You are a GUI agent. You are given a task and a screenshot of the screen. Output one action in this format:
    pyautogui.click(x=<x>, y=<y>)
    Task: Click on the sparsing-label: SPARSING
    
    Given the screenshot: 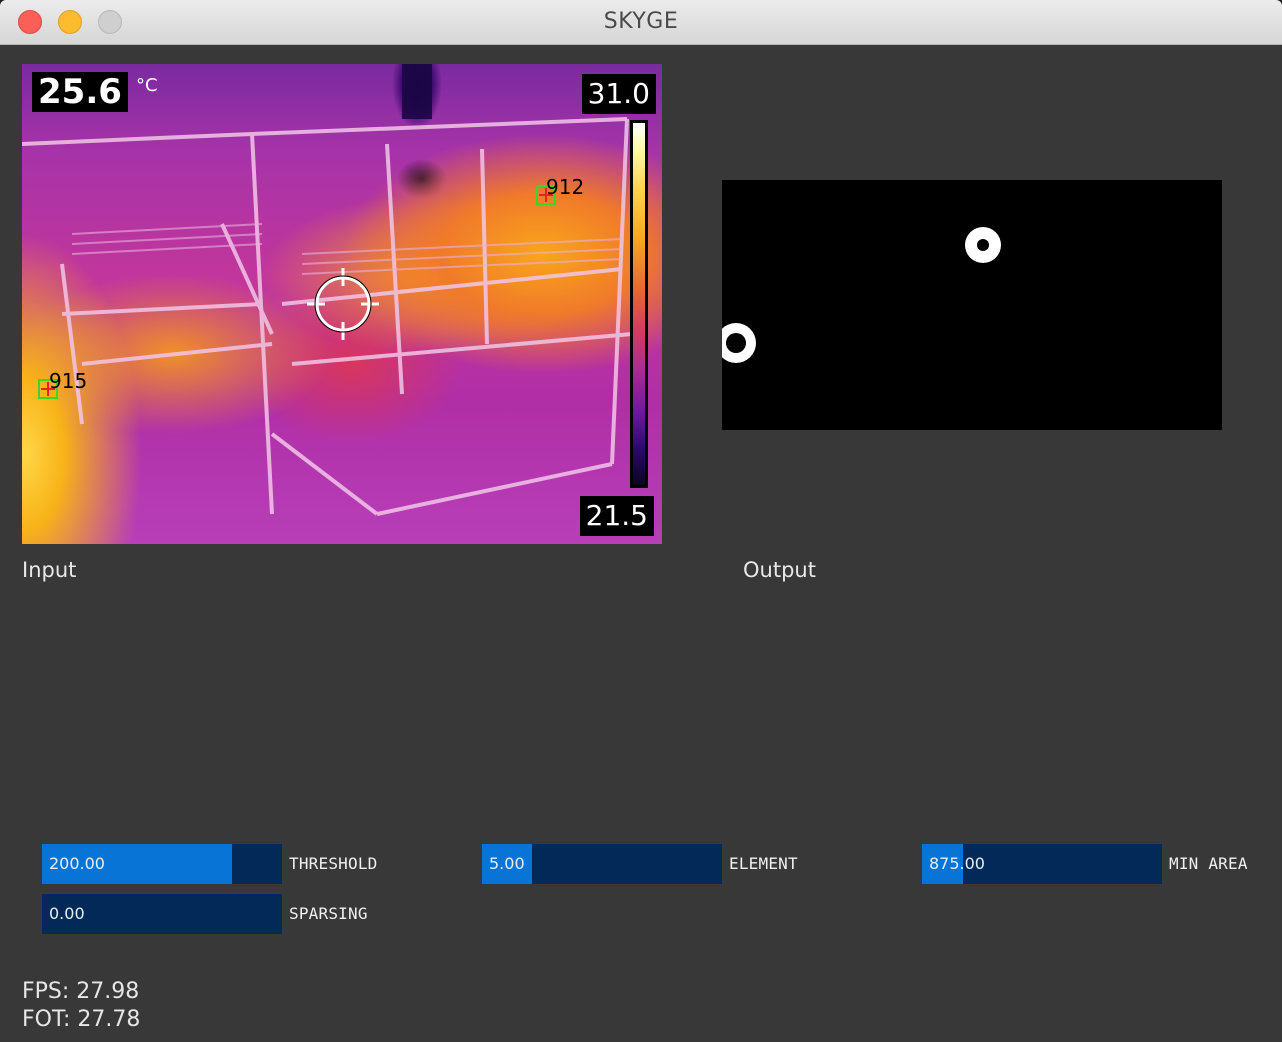 What is the action you would take?
    pyautogui.click(x=328, y=913)
    